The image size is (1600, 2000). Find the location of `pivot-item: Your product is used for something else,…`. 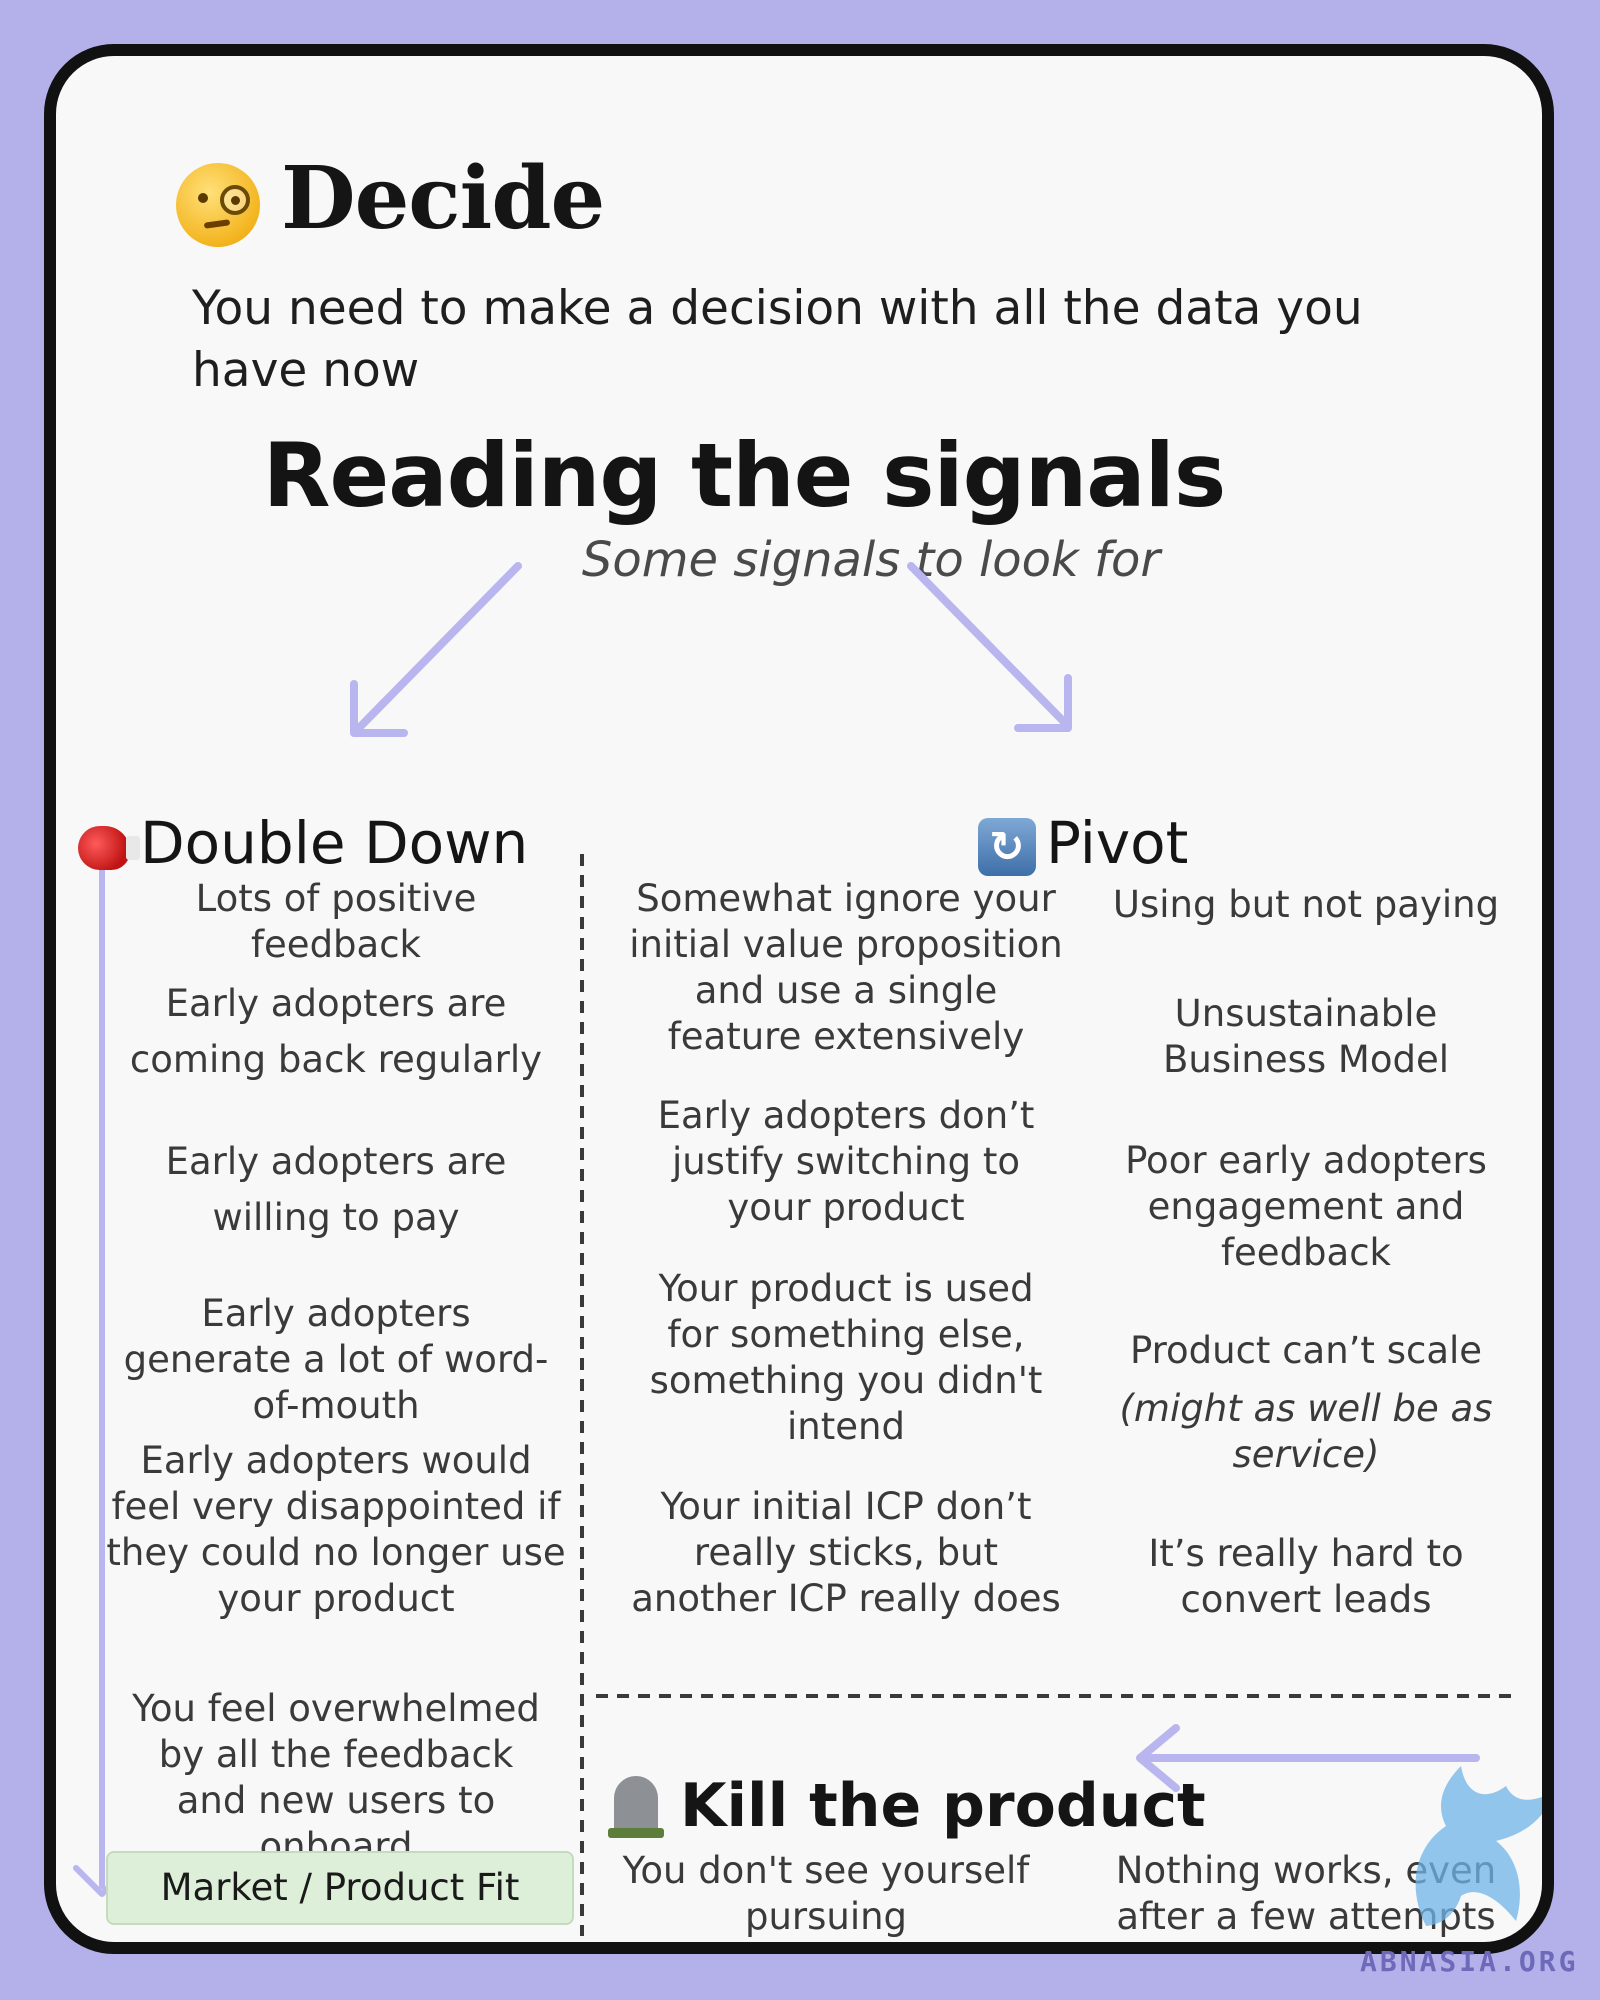

pivot-item: Your product is used for something else,… is located at coordinates (846, 1357).